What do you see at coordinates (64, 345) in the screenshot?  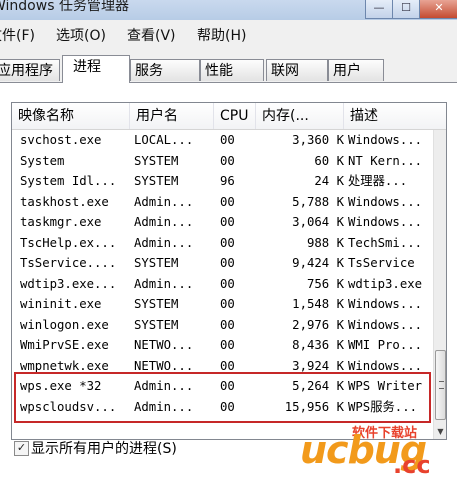 I see `process-name: WmiPrvSE.exe` at bounding box center [64, 345].